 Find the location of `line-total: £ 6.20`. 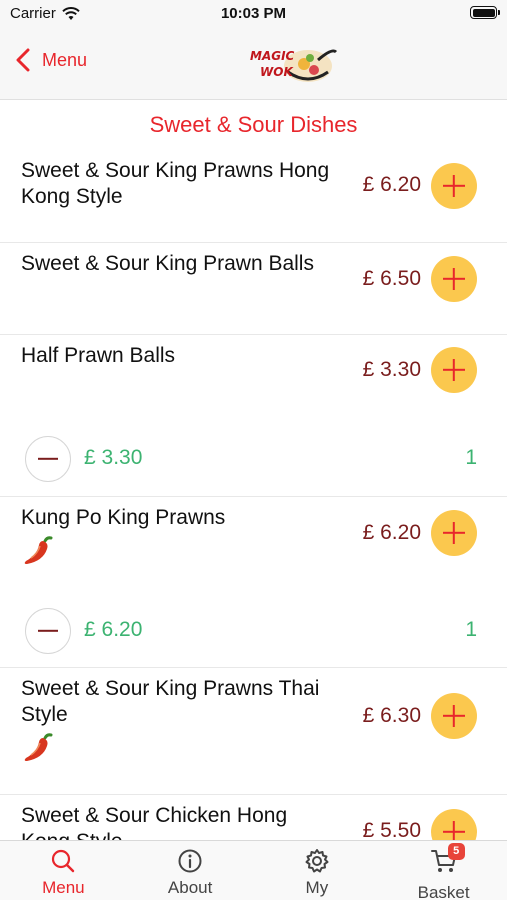

line-total: £ 6.20 is located at coordinates (113, 629).